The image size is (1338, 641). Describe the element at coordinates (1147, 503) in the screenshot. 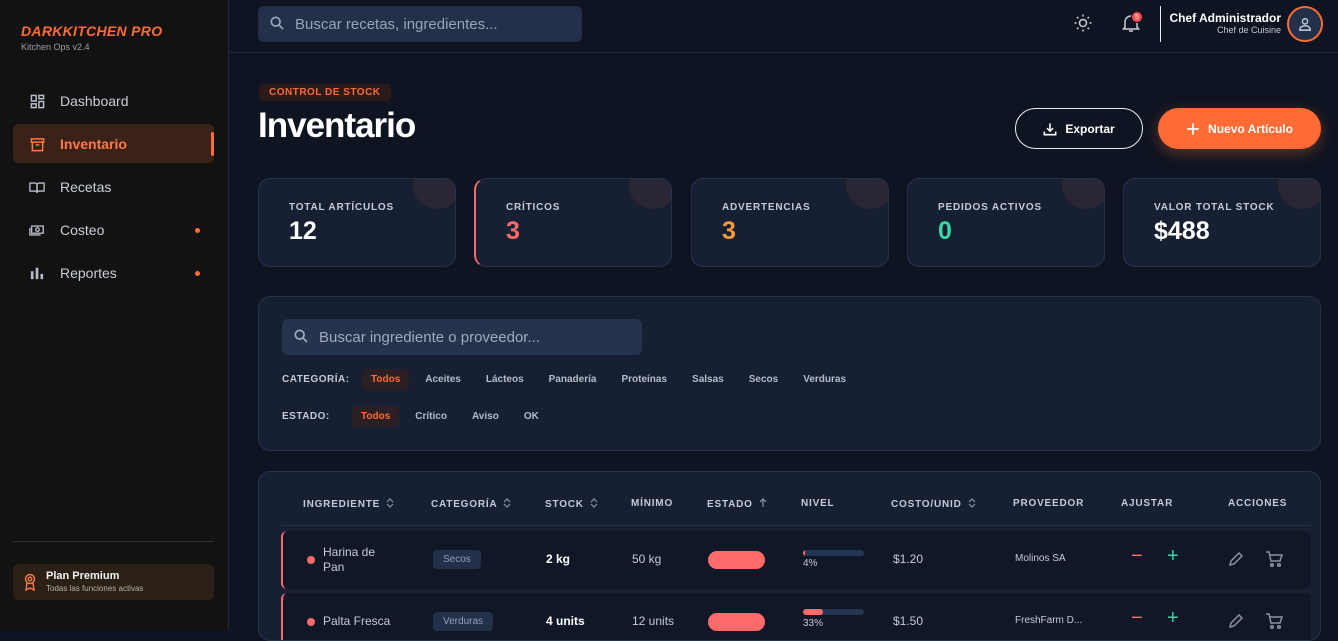

I see `header-label: AJUSTAR` at that location.